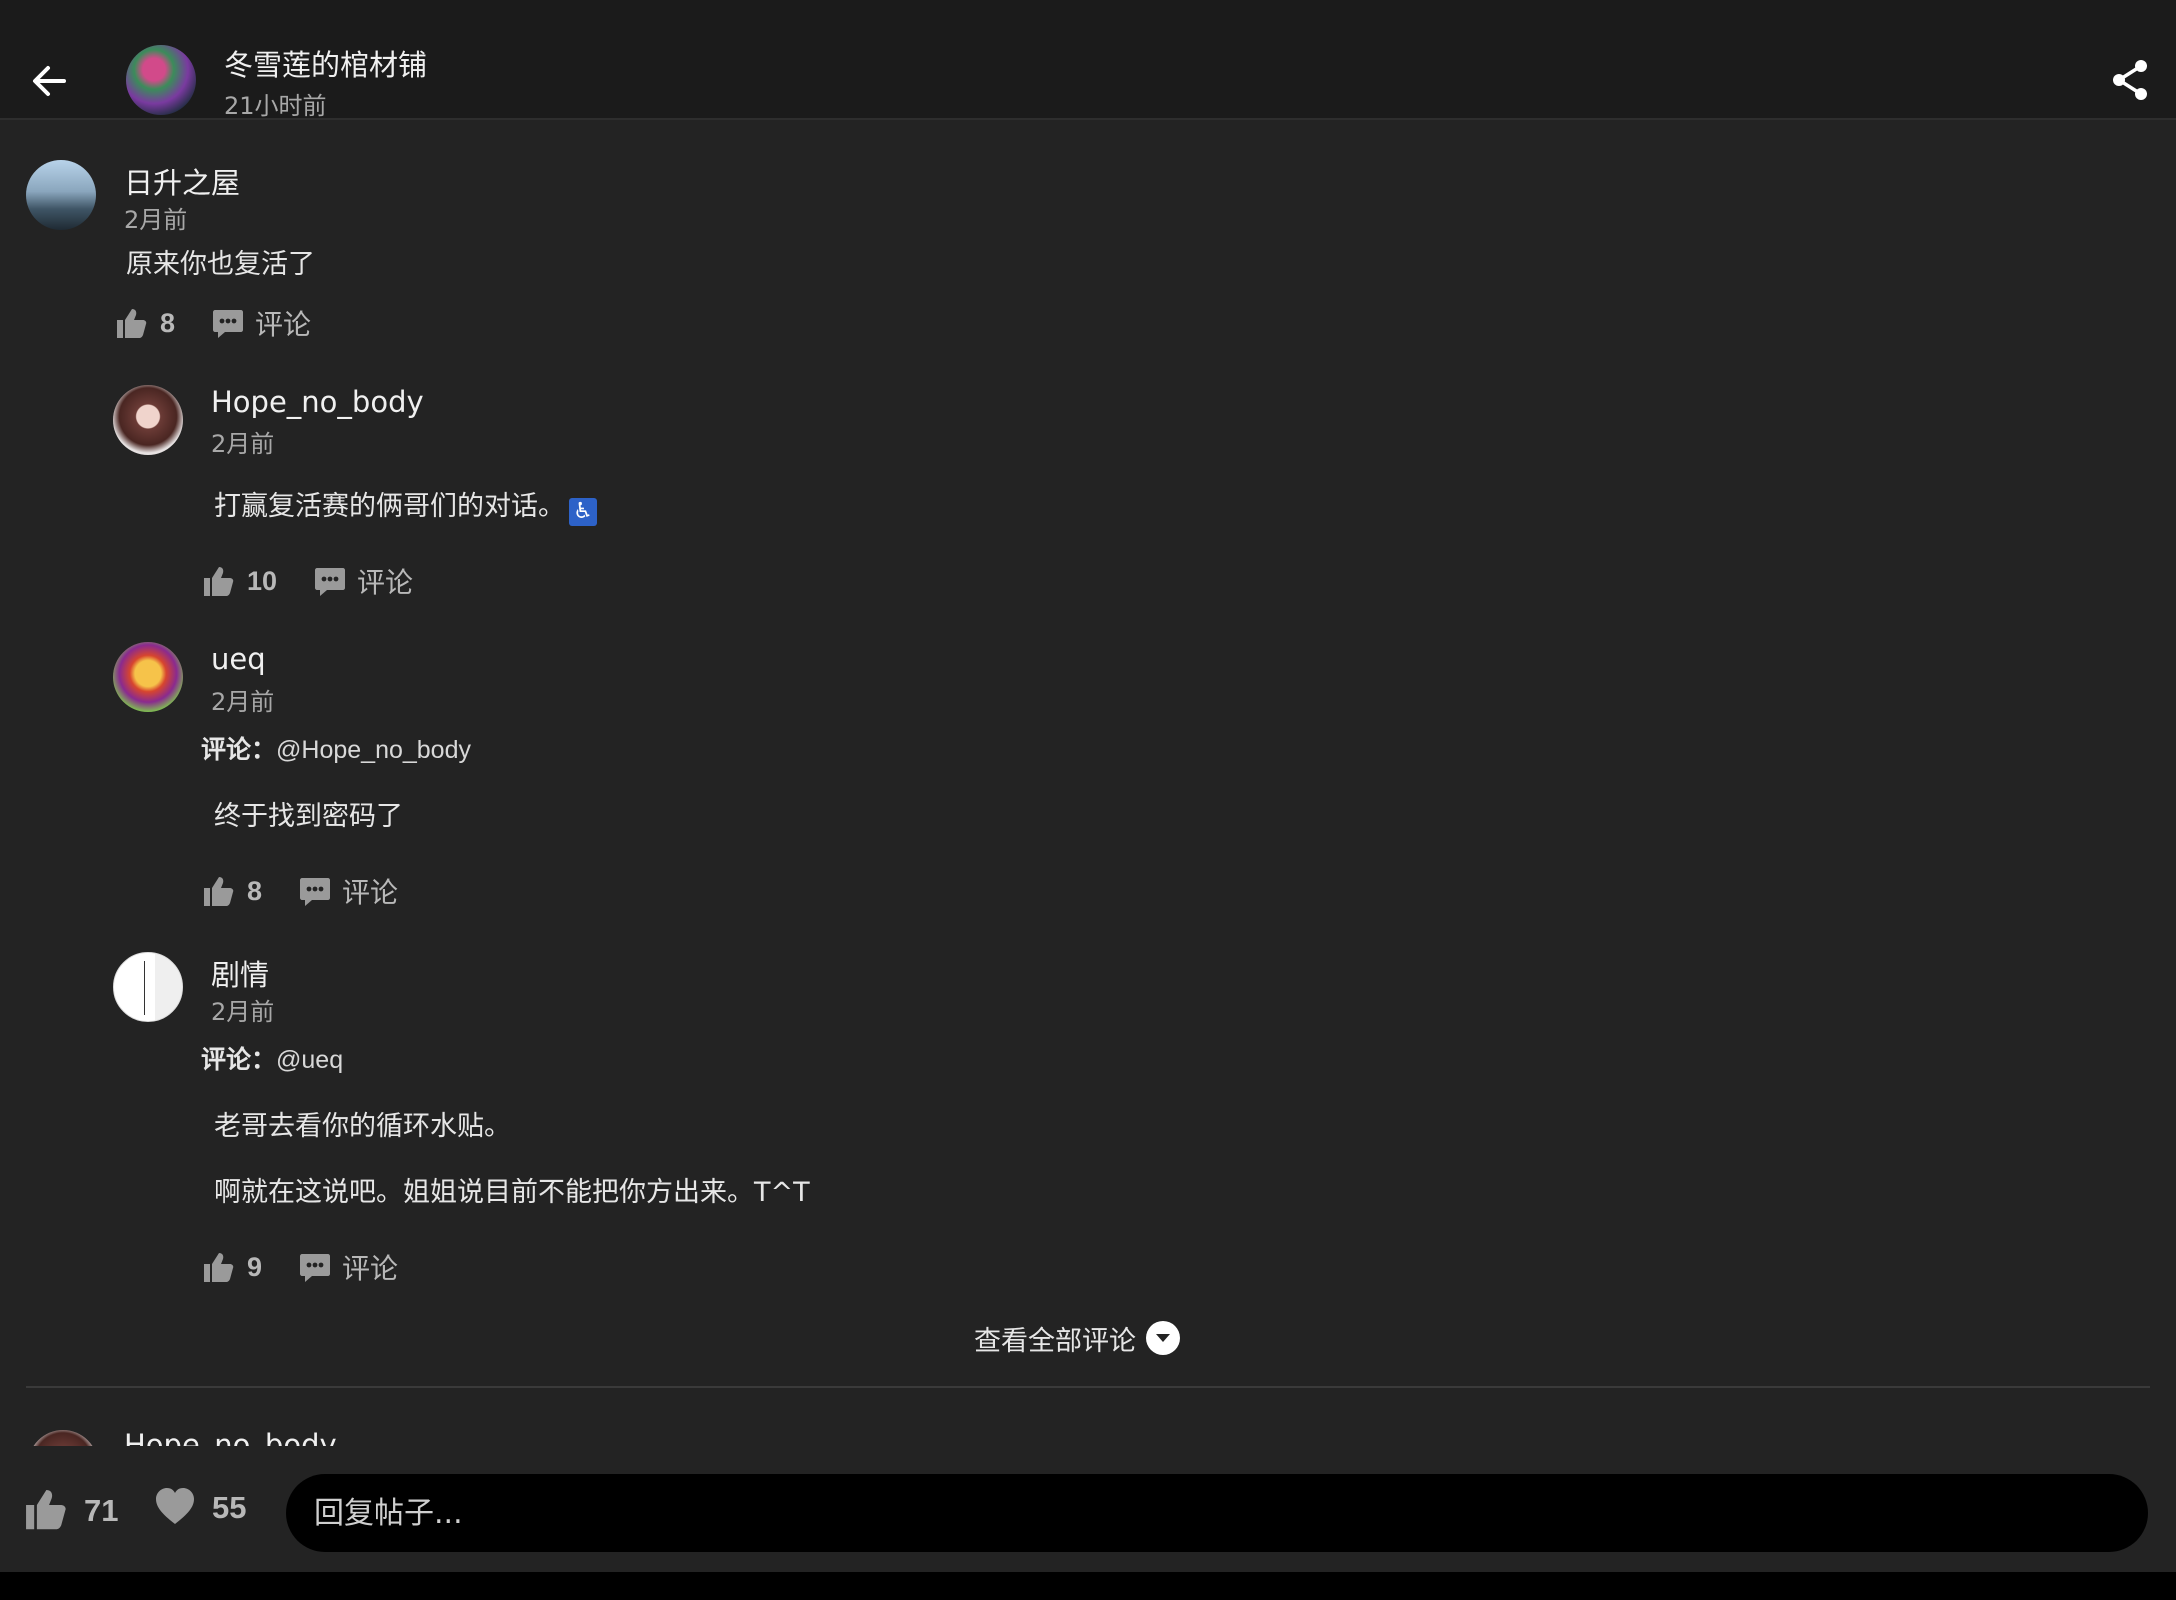 Image resolution: width=2176 pixels, height=1600 pixels. Describe the element at coordinates (229, 1507) in the screenshot. I see `post-favorite-count: 55` at that location.